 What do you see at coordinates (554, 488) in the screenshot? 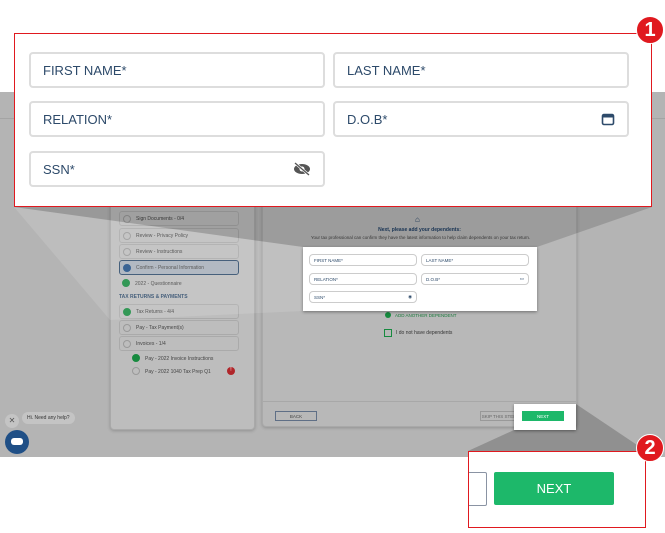
I see `next-button-zoomed: NEXT` at bounding box center [554, 488].